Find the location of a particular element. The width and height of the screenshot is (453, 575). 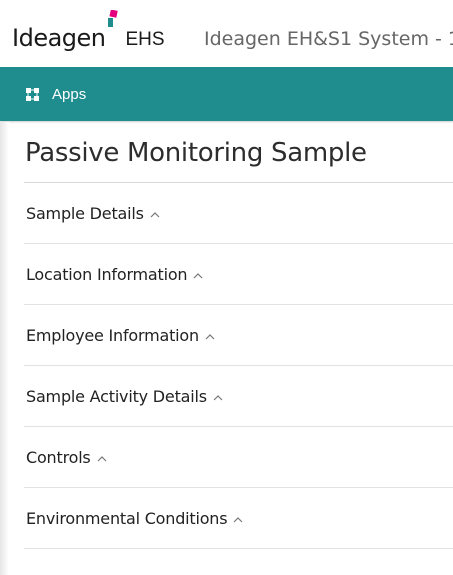

section-environmental-conditions: Environmental Conditions is located at coordinates (238, 518).